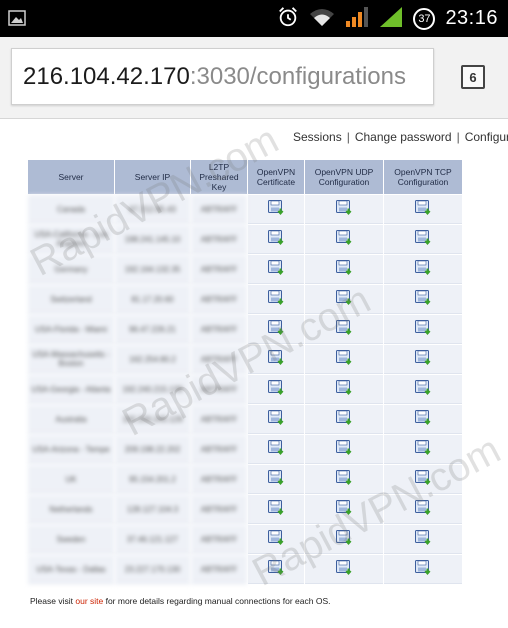 The width and height of the screenshot is (508, 628). Describe the element at coordinates (89, 601) in the screenshot. I see `our-site-link: our site` at that location.